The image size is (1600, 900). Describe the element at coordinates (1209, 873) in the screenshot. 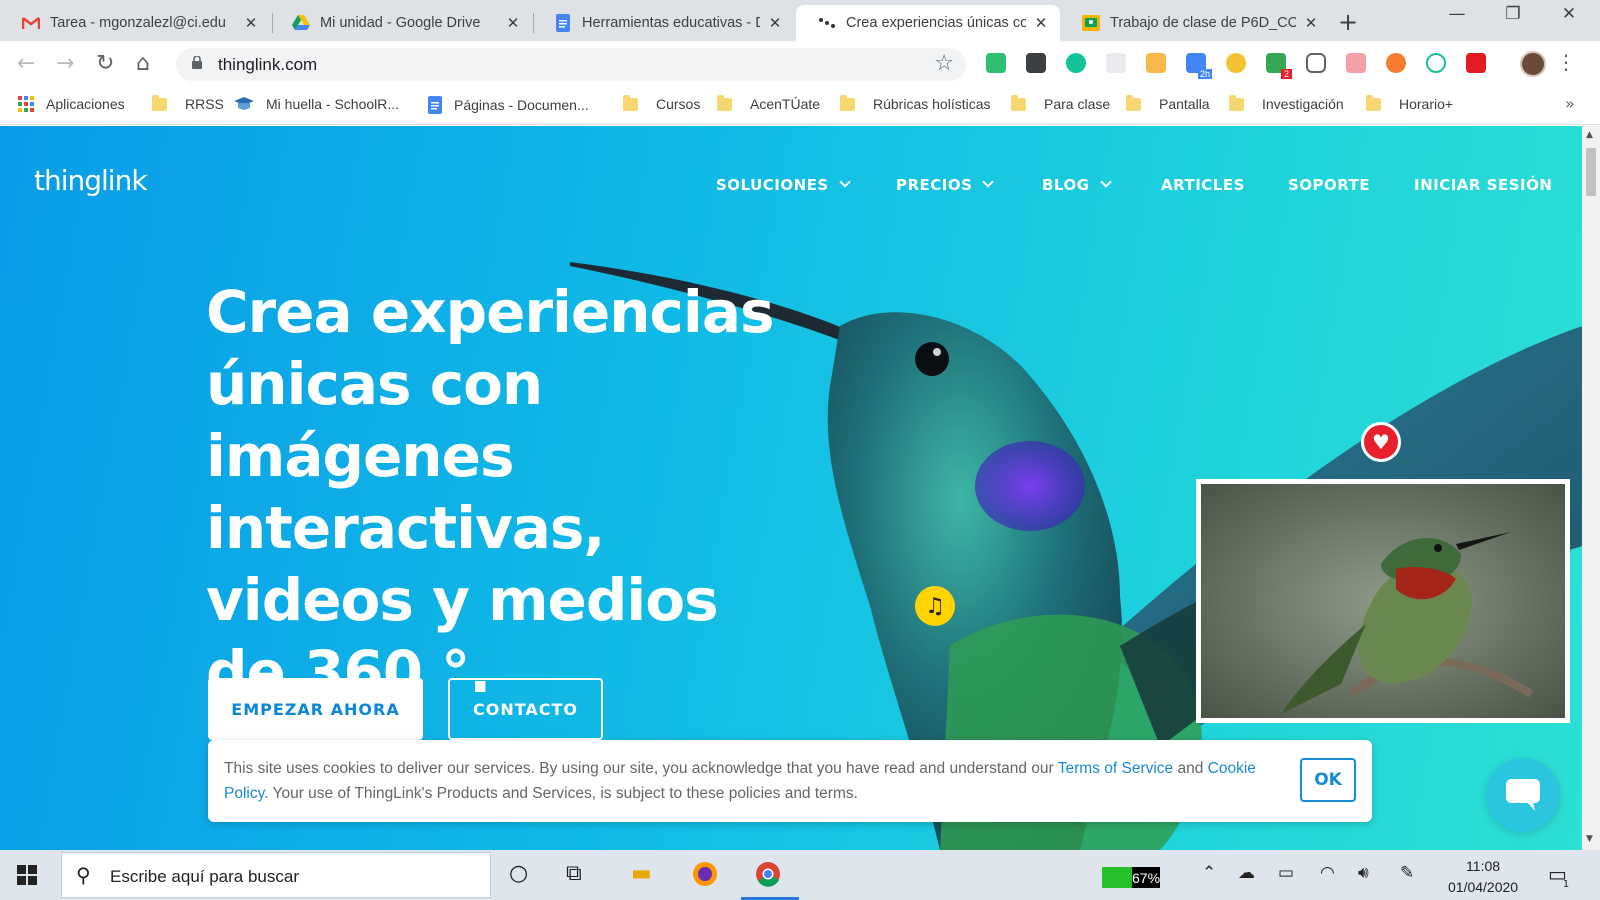

I see `tray-expand-icon: ⌃` at that location.